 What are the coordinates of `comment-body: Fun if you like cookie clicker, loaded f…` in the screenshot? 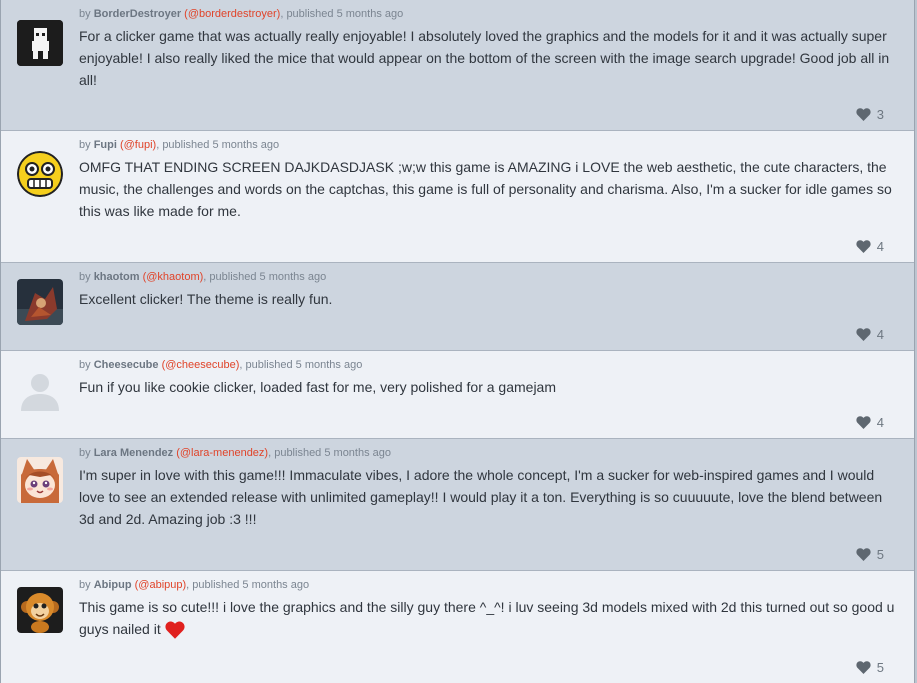 It's located at (317, 387).